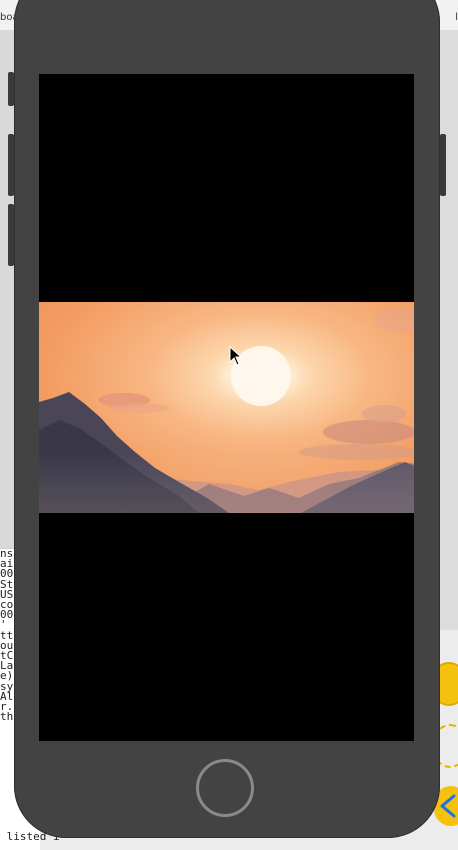 Image resolution: width=458 pixels, height=850 pixels. Describe the element at coordinates (11, 89) in the screenshot. I see `mute-switch` at that location.